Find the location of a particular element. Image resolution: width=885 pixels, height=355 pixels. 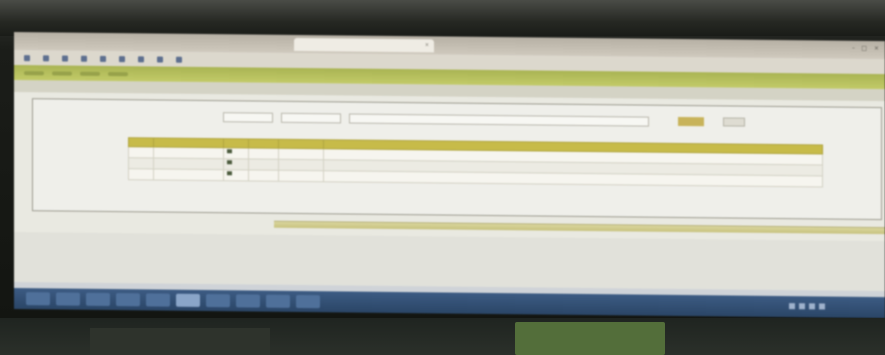

system-tray is located at coordinates (807, 306).